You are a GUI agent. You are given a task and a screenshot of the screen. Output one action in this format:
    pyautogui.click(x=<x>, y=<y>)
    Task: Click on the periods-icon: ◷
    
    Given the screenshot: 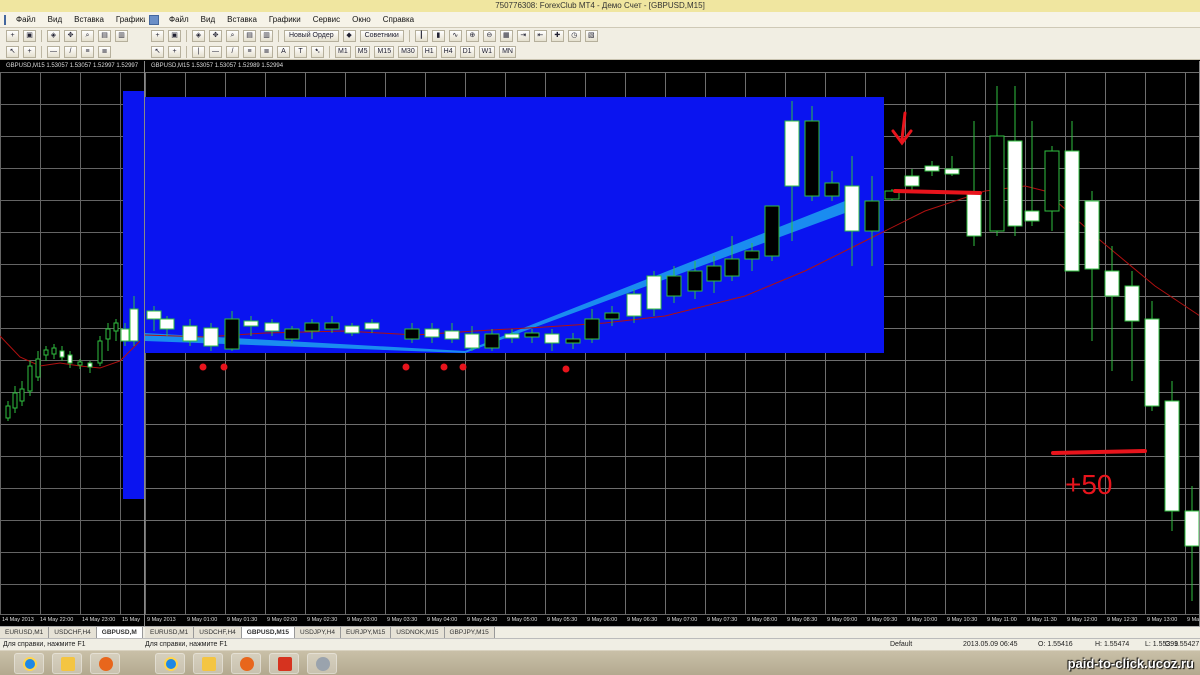 What is the action you would take?
    pyautogui.click(x=574, y=36)
    